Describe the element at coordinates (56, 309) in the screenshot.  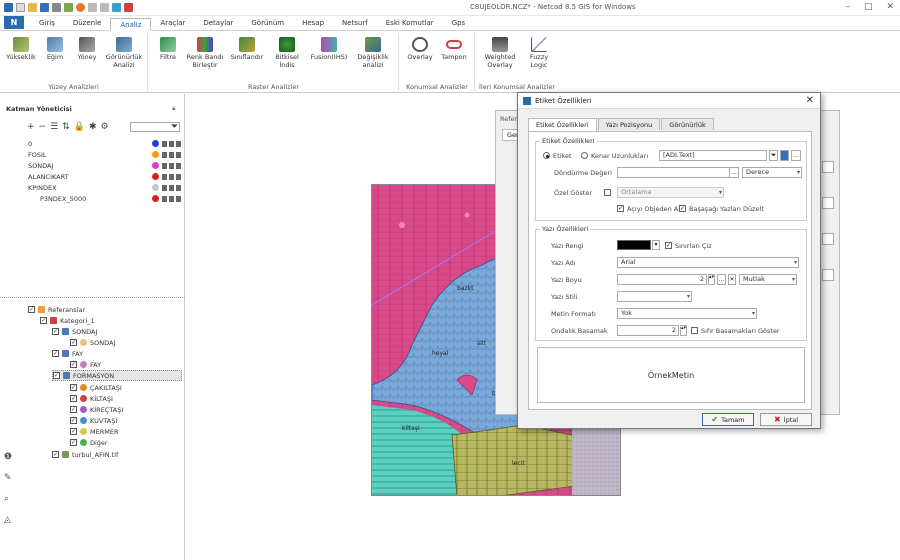
I see `tree-root: ✓ Referanslar` at that location.